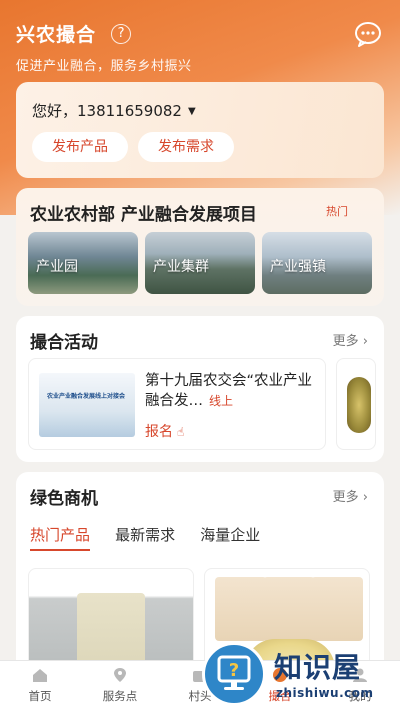 The height and width of the screenshot is (711, 400). Describe the element at coordinates (359, 405) in the screenshot. I see `product-image` at that location.